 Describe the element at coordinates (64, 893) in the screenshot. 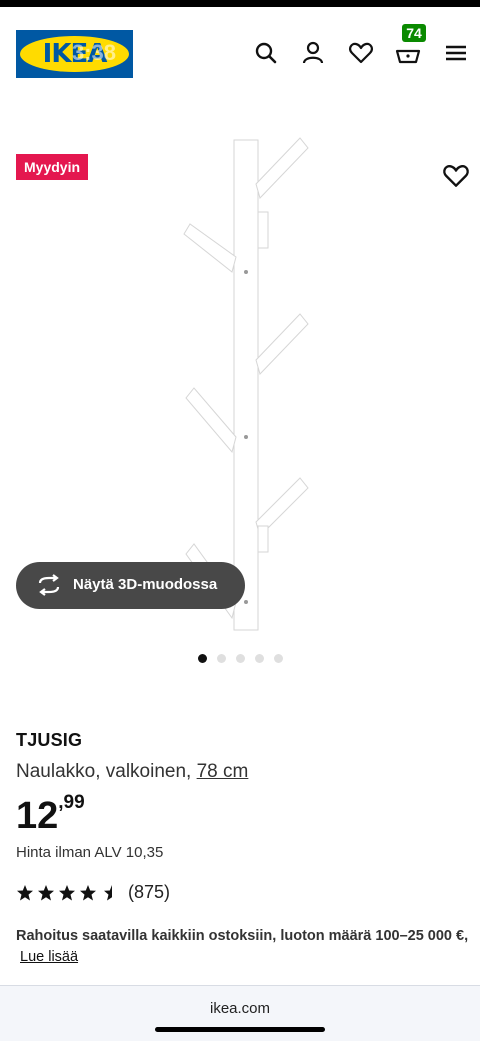

I see `rating-stars-icon` at that location.